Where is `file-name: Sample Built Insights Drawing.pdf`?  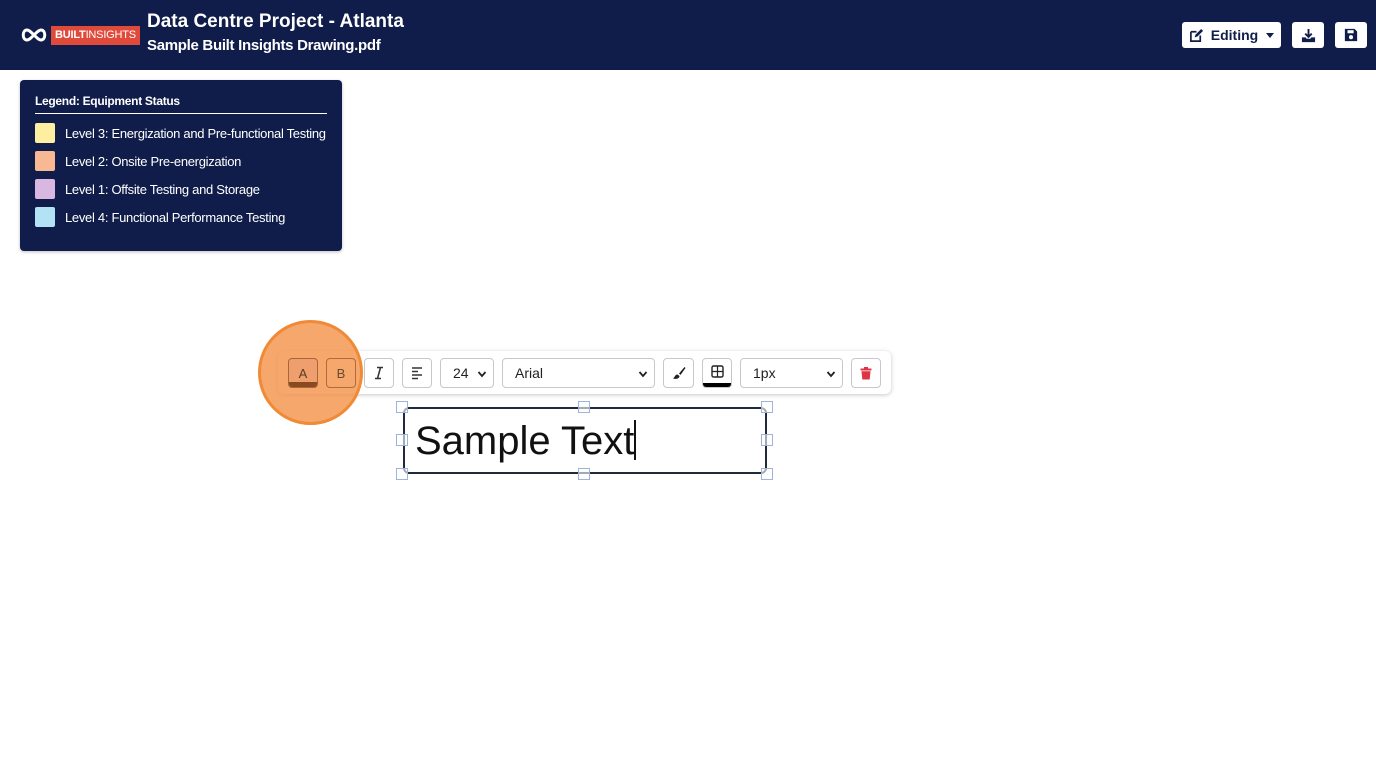
file-name: Sample Built Insights Drawing.pdf is located at coordinates (264, 45).